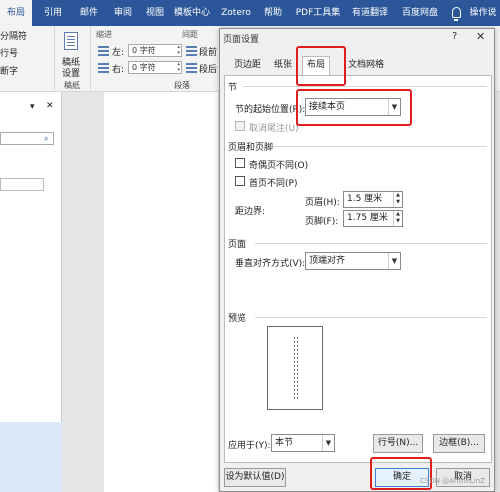 Image resolution: width=500 pixels, height=492 pixels. Describe the element at coordinates (366, 66) in the screenshot. I see `tab-document-grid: 文档网格` at that location.